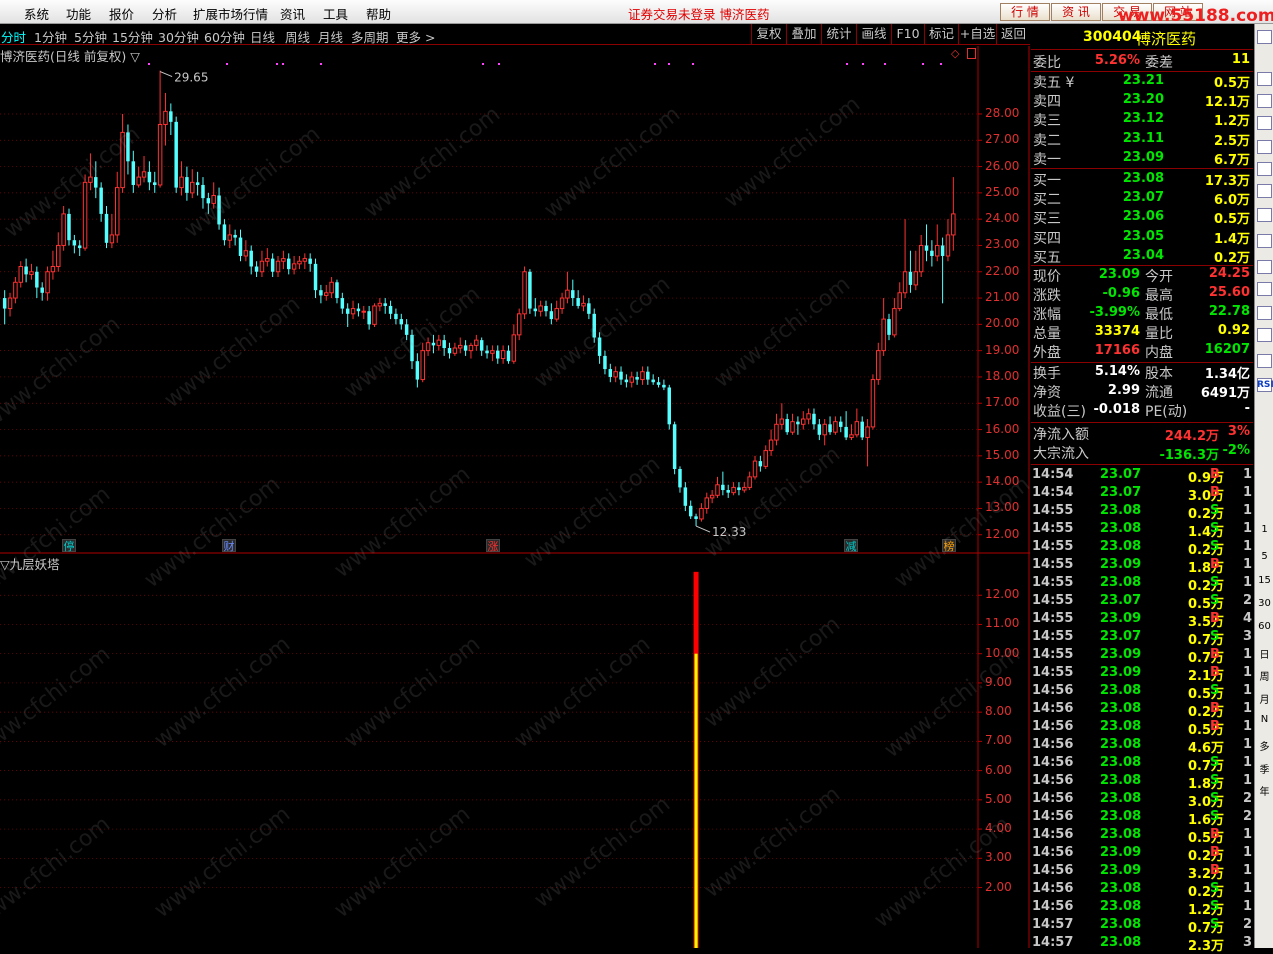 This screenshot has height=954, width=1273. Describe the element at coordinates (1264, 267) in the screenshot. I see `window-icon` at that location.